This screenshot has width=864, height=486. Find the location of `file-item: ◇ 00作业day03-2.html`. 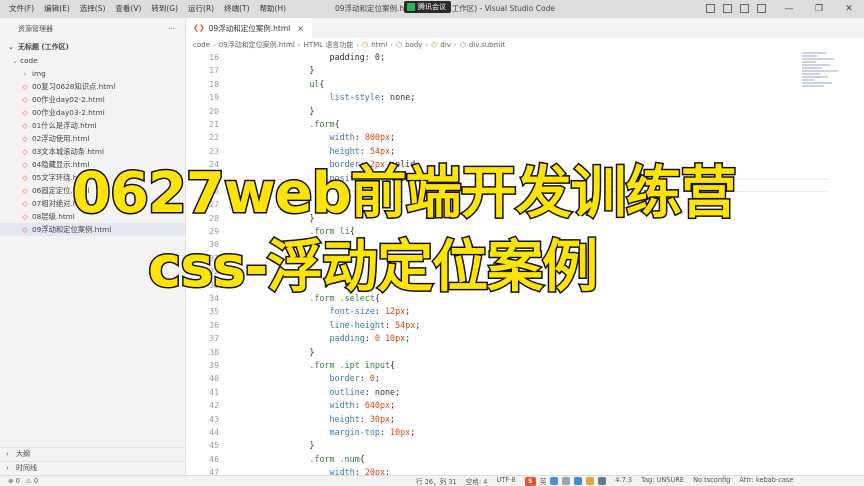

file-item: ◇ 00作业day03-2.html is located at coordinates (92, 112).